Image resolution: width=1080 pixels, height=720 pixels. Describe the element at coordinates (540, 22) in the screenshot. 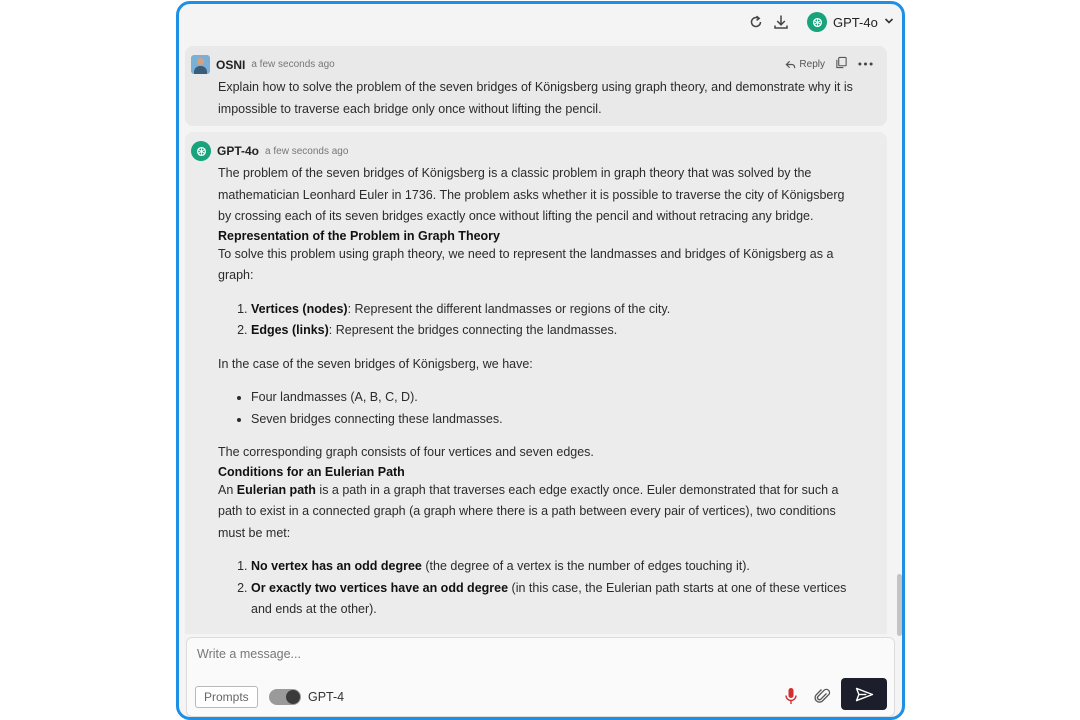

I see `top-bar: GPT-4o` at that location.